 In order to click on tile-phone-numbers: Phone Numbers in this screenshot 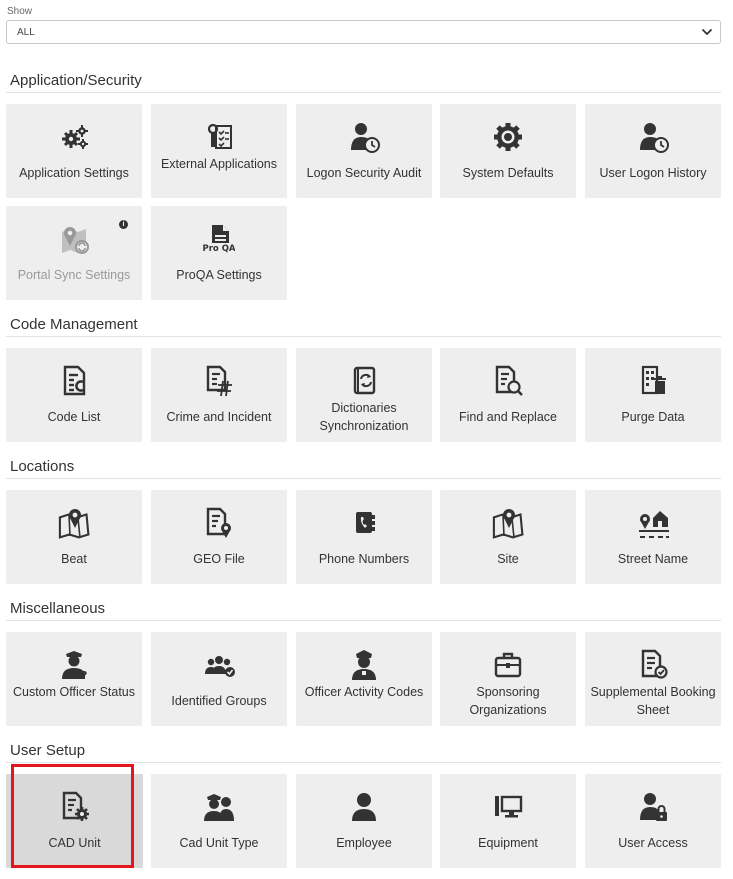, I will do `click(364, 537)`.